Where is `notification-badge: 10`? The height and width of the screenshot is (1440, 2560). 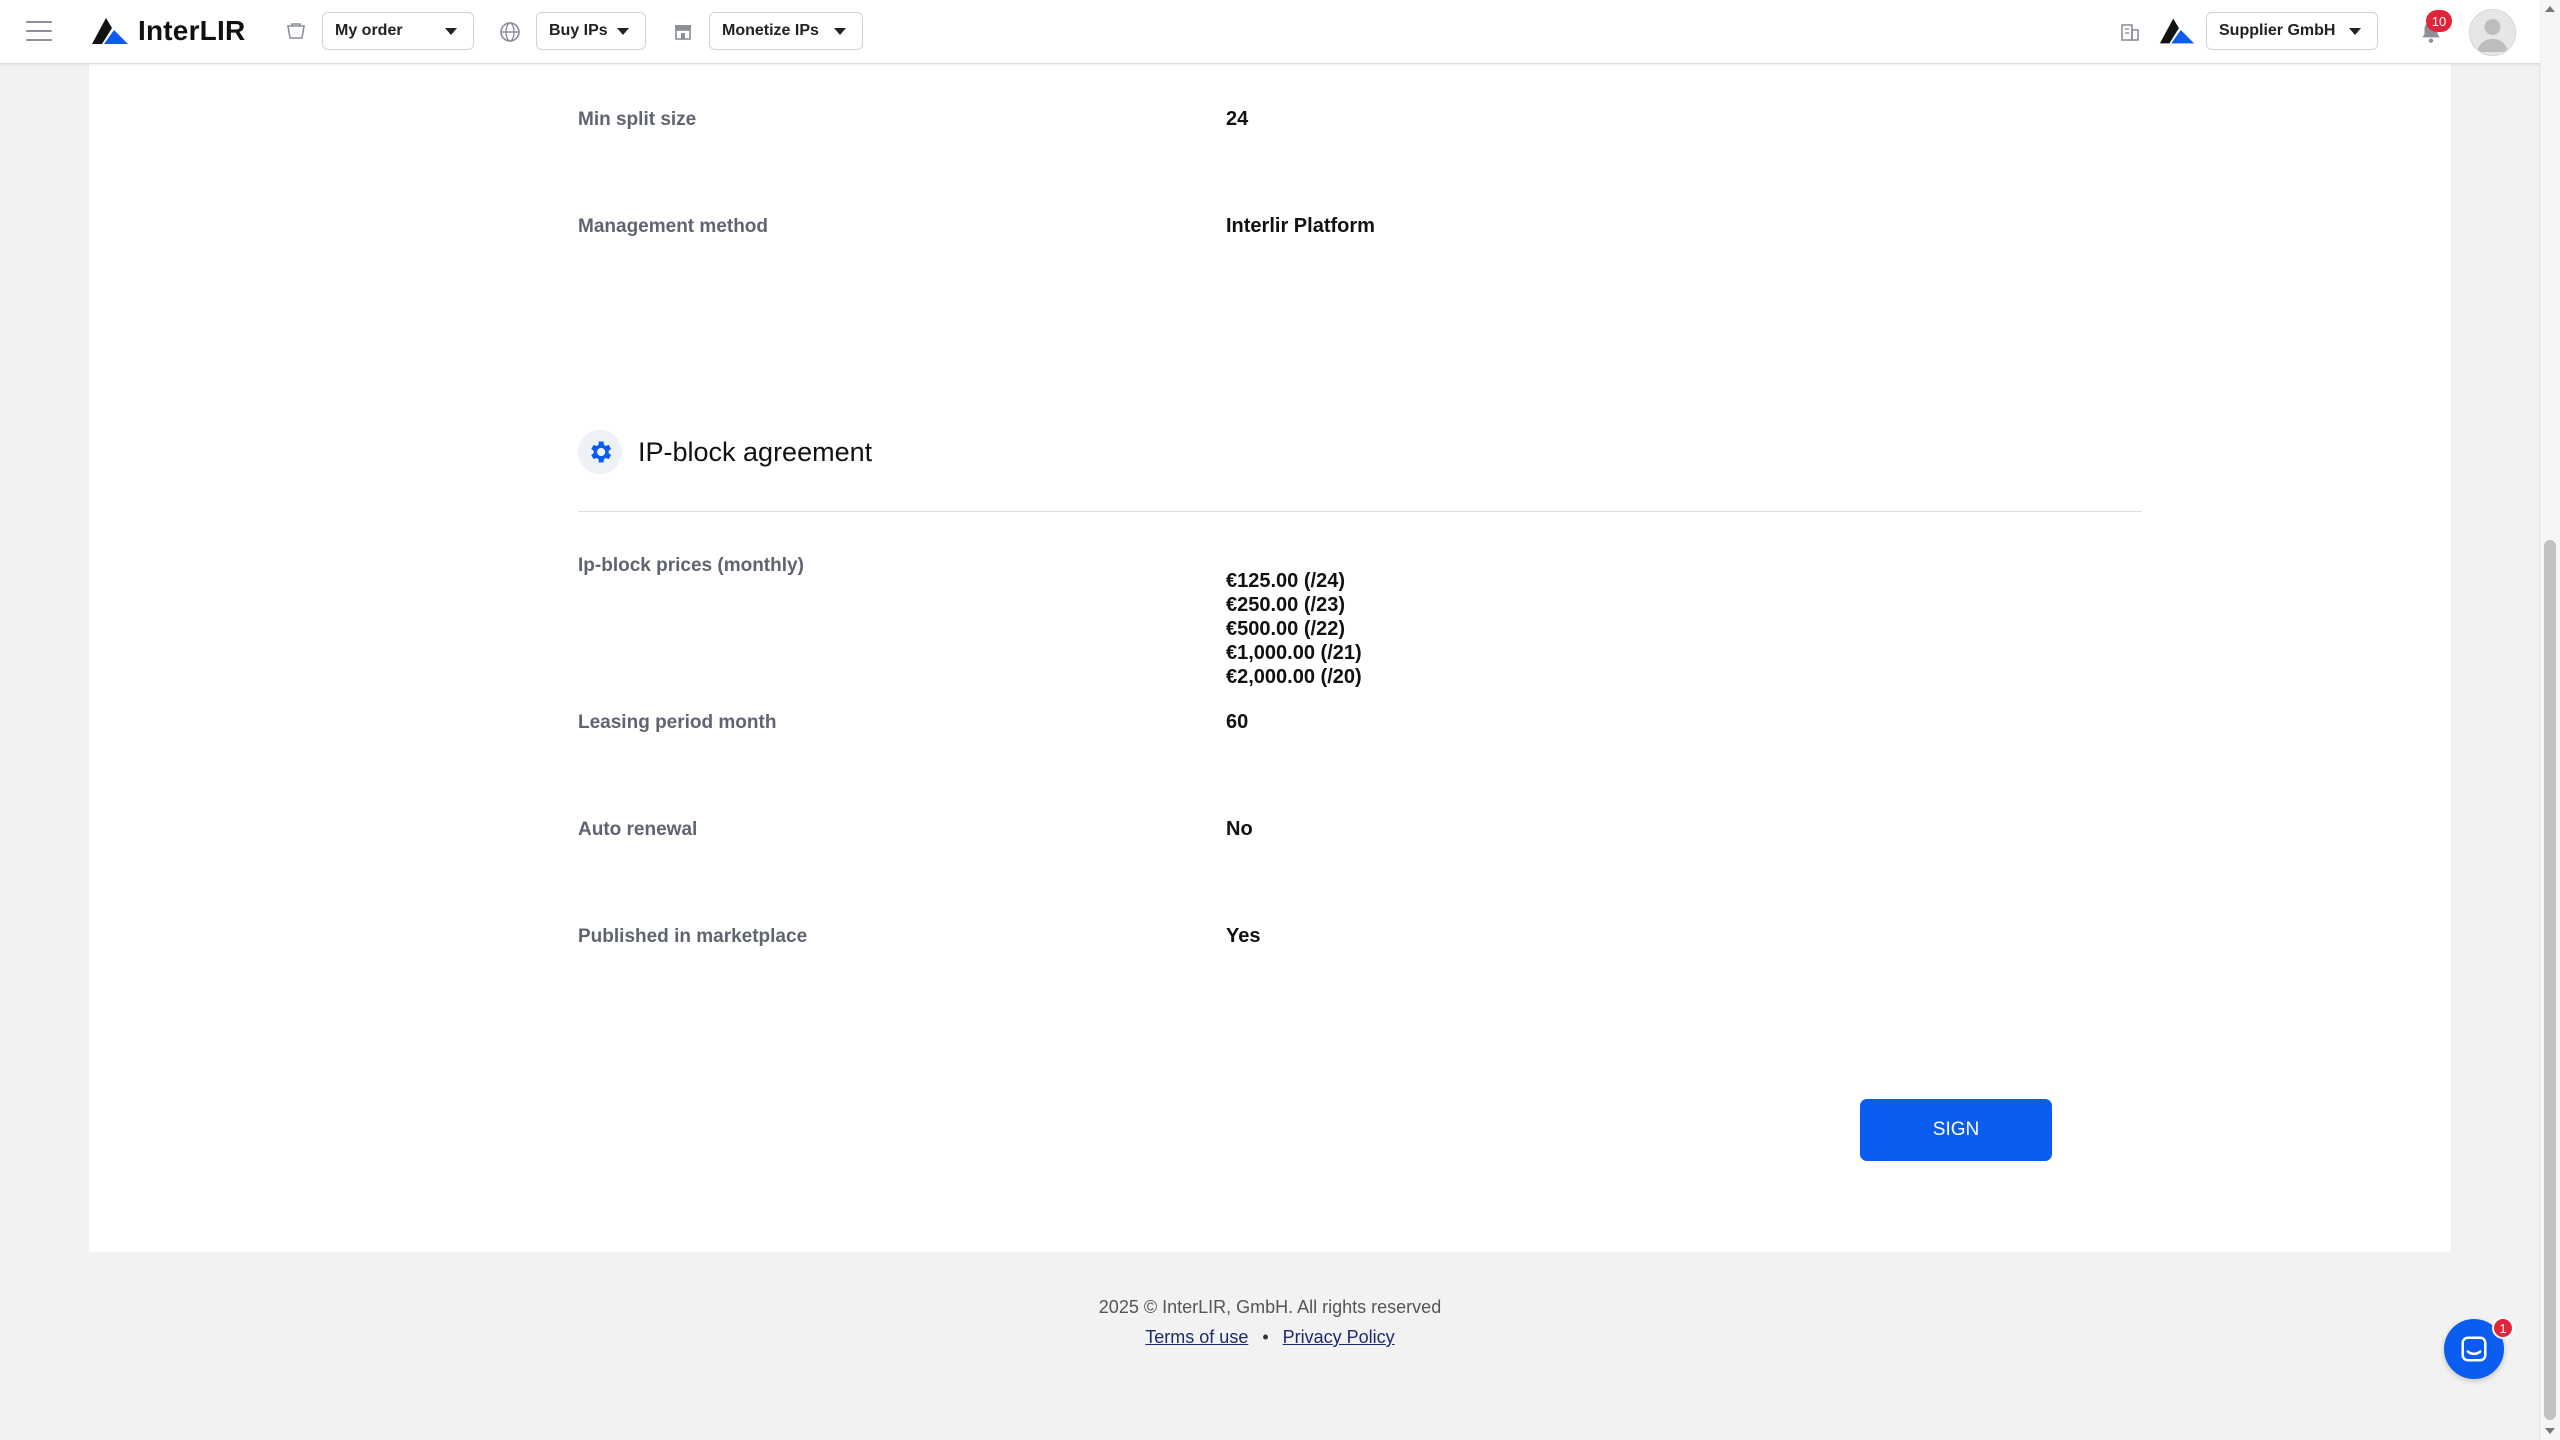
notification-badge: 10 is located at coordinates (2439, 21).